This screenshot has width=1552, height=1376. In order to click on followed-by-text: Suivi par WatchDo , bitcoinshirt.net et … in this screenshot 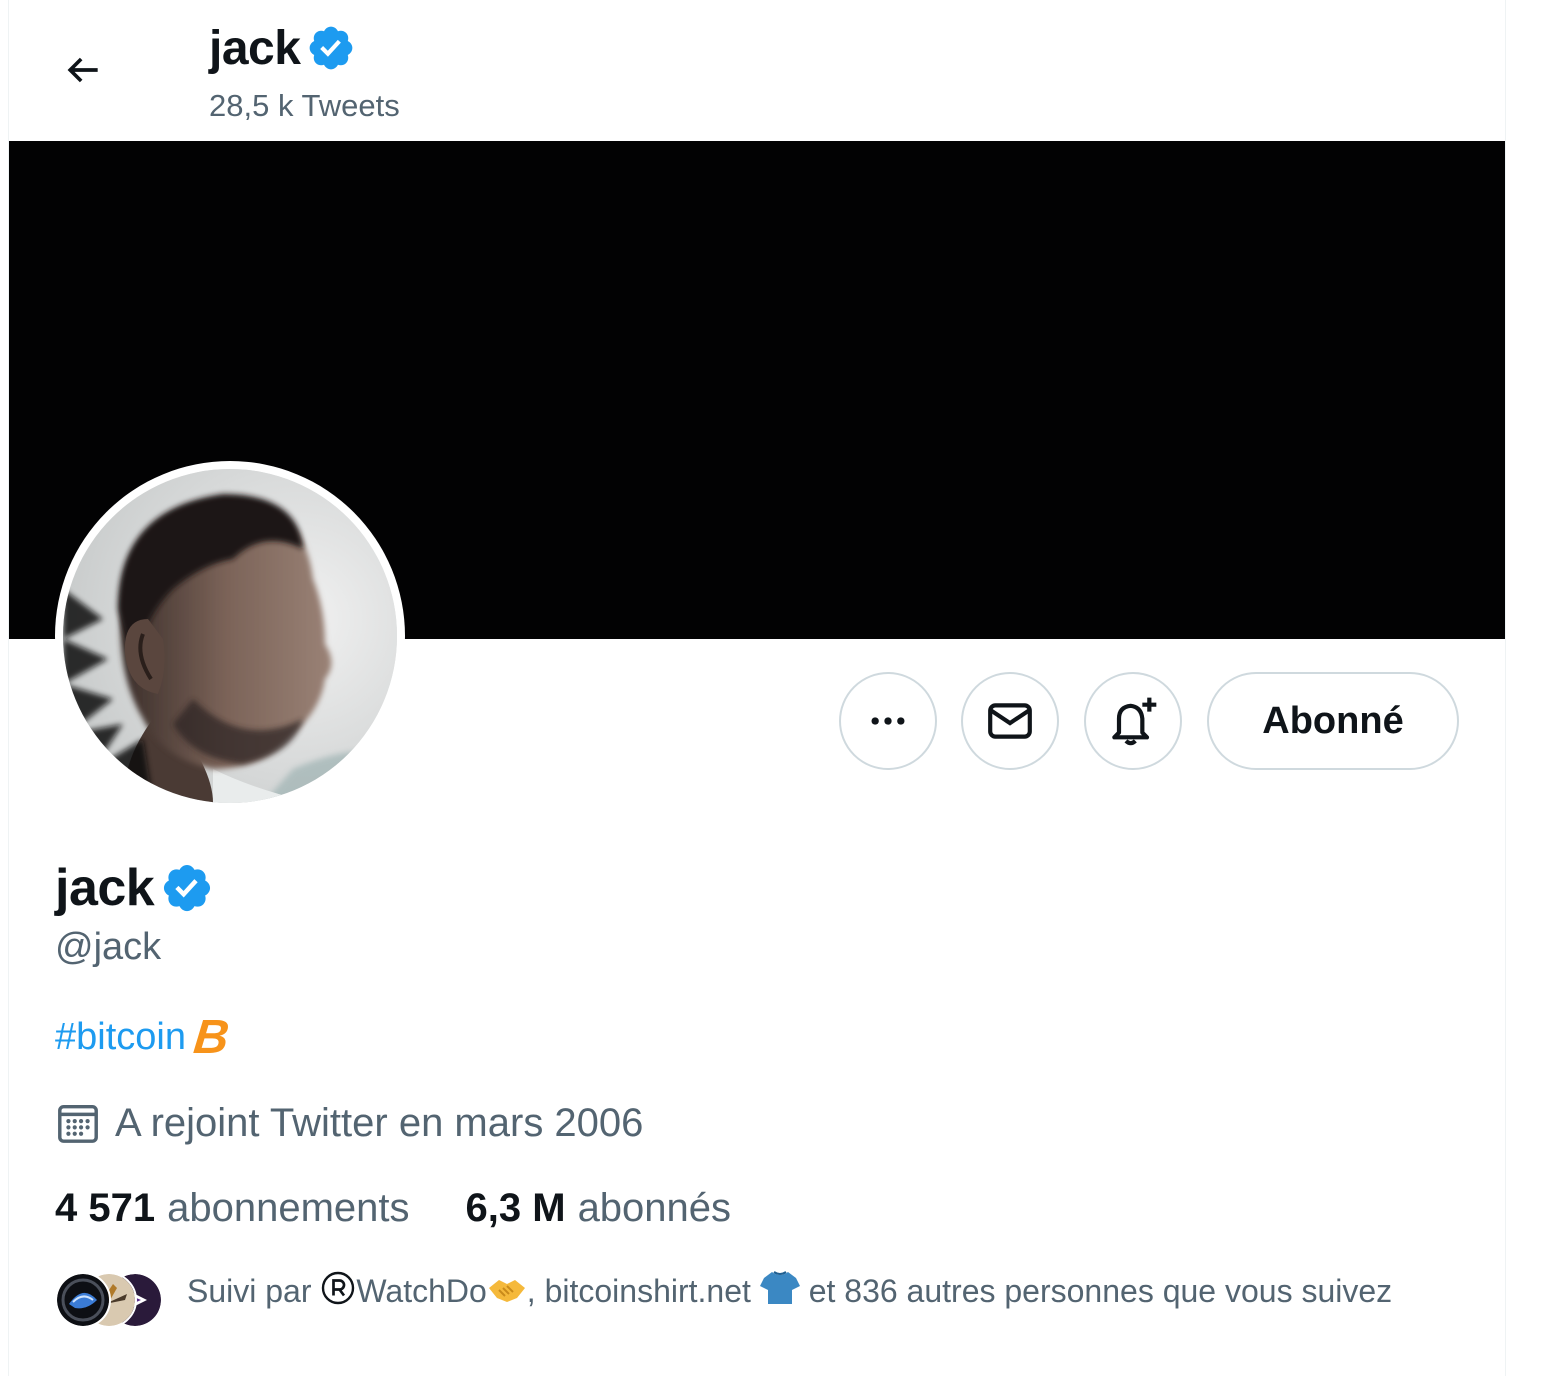, I will do `click(827, 1291)`.